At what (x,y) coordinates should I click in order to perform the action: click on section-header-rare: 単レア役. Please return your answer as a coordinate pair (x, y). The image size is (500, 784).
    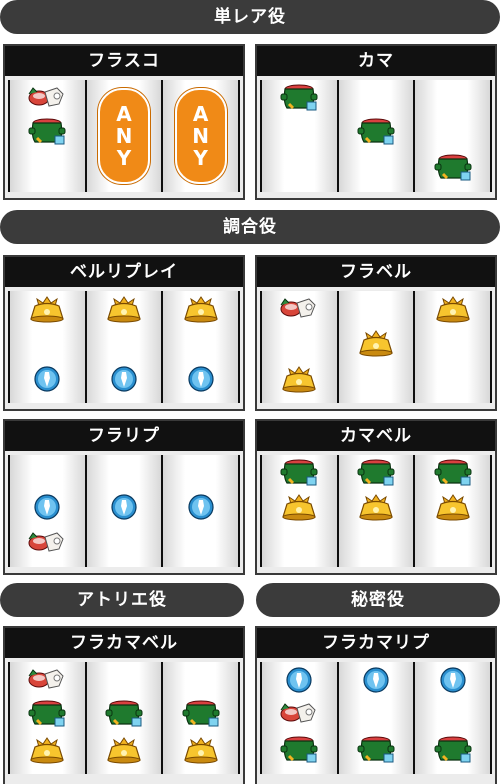
    Looking at the image, I should click on (250, 17).